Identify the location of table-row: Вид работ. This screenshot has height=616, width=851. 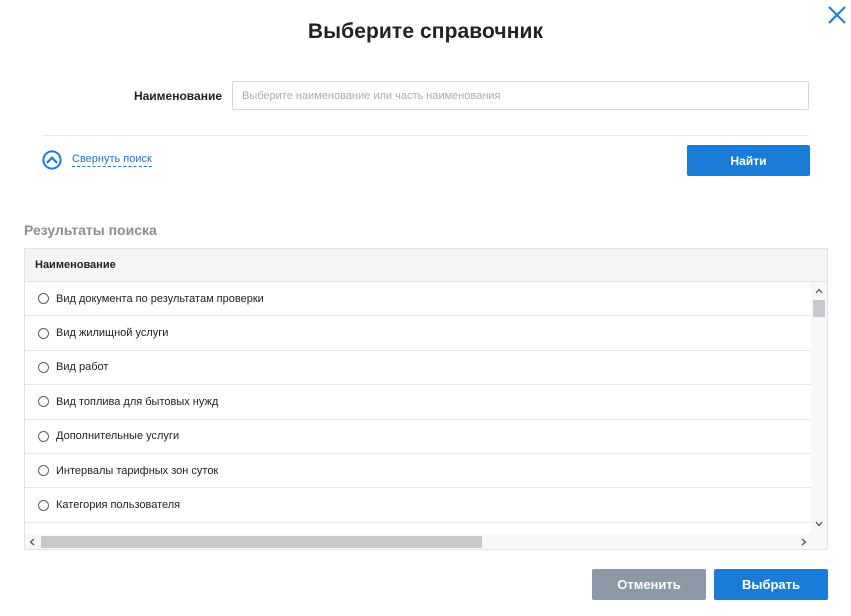
(418, 368).